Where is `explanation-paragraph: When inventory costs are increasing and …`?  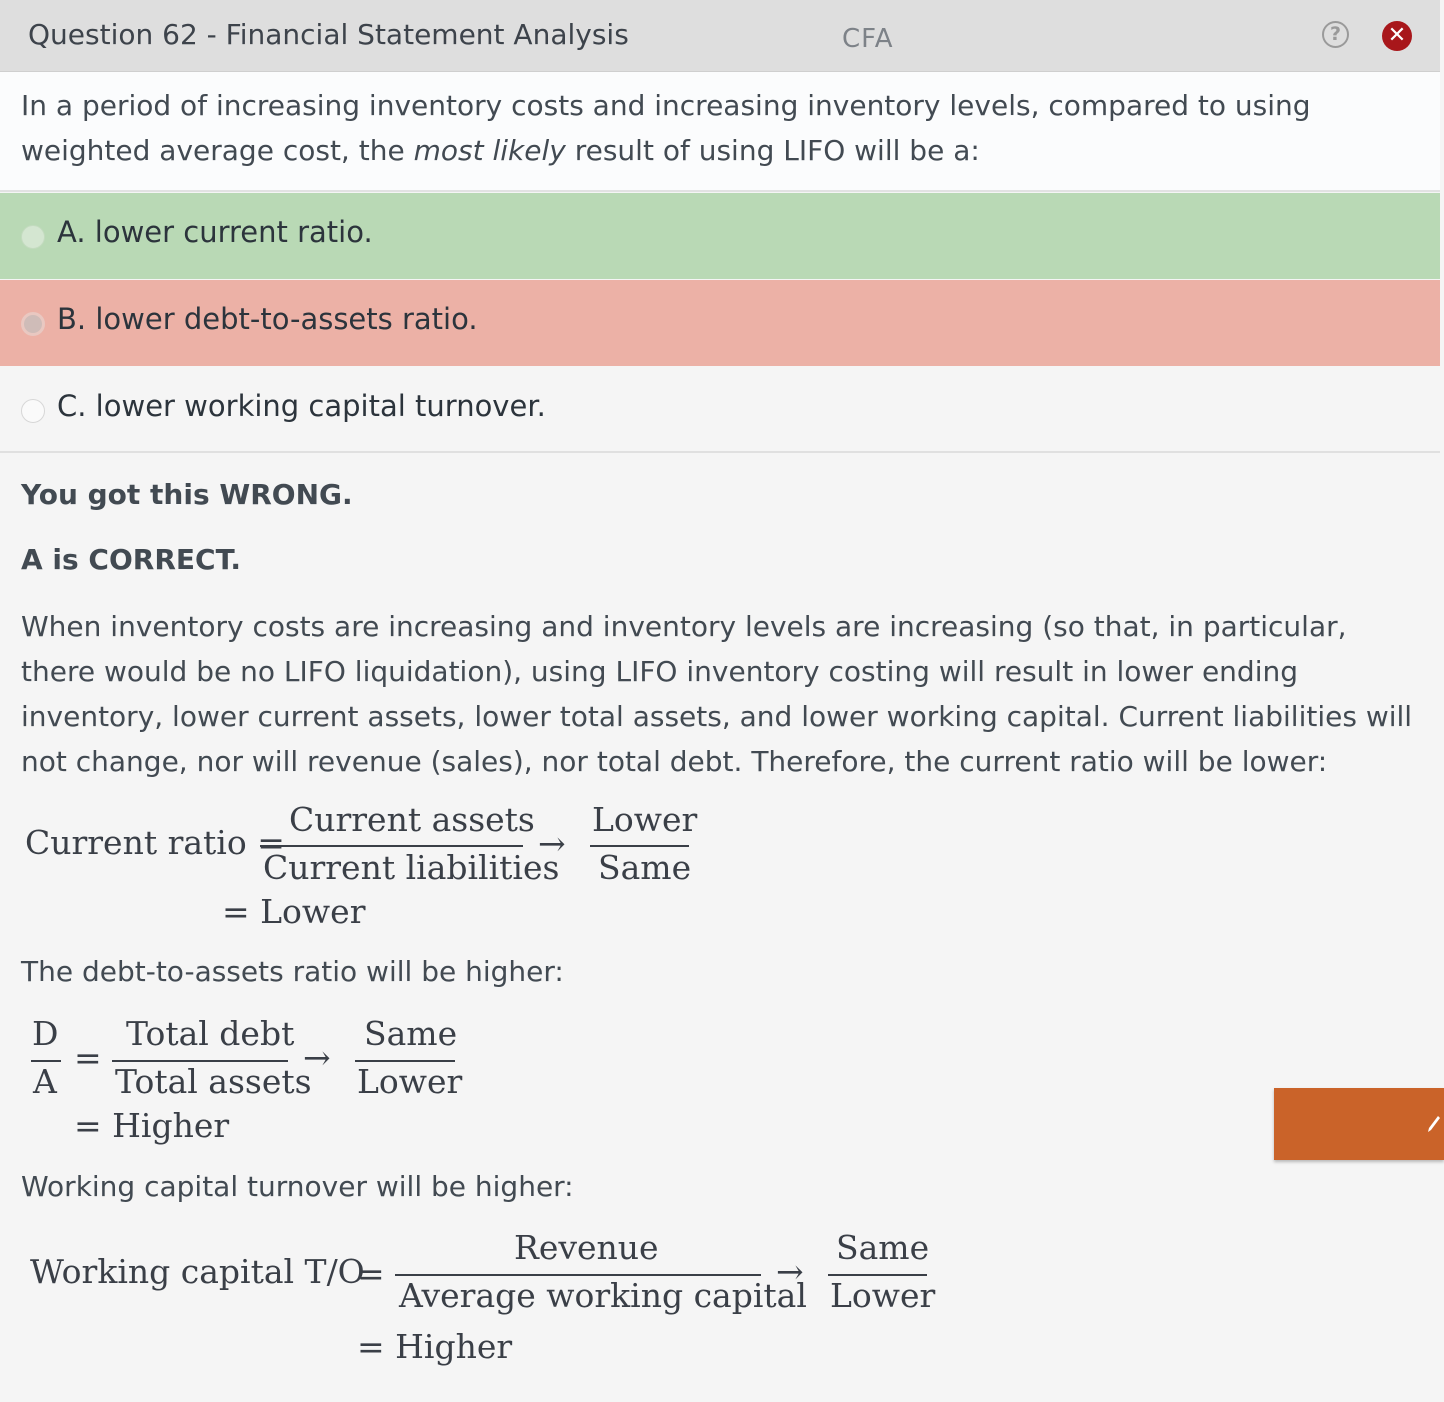
explanation-paragraph: When inventory costs are increasing and … is located at coordinates (717, 694).